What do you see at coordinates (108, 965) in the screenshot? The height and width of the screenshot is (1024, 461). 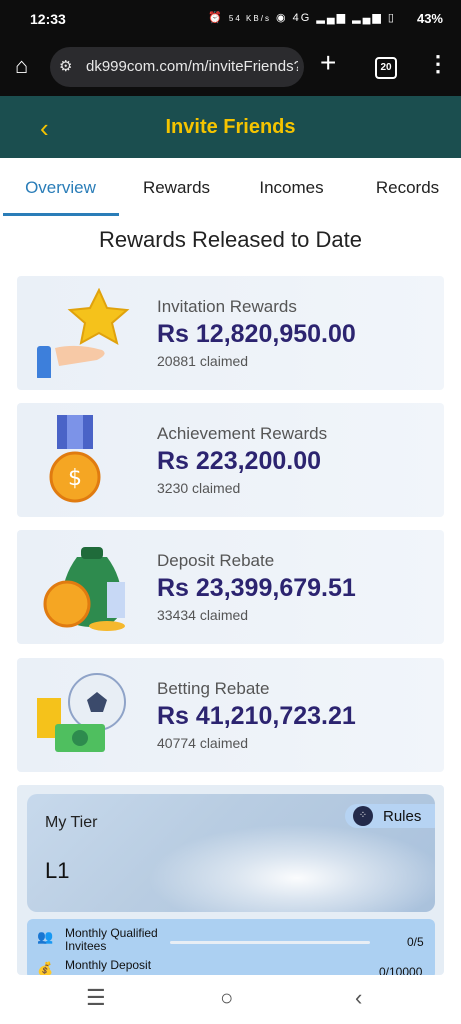 I see `qualification-label: Monthly Deposit` at bounding box center [108, 965].